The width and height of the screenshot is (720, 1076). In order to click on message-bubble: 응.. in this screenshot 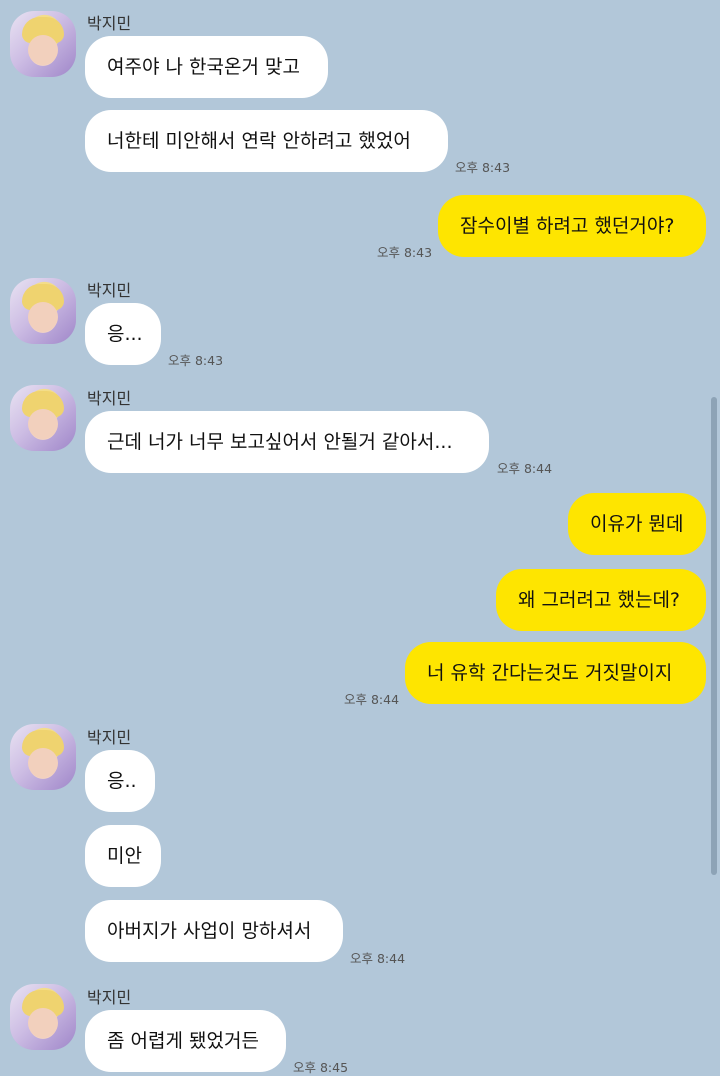, I will do `click(120, 781)`.